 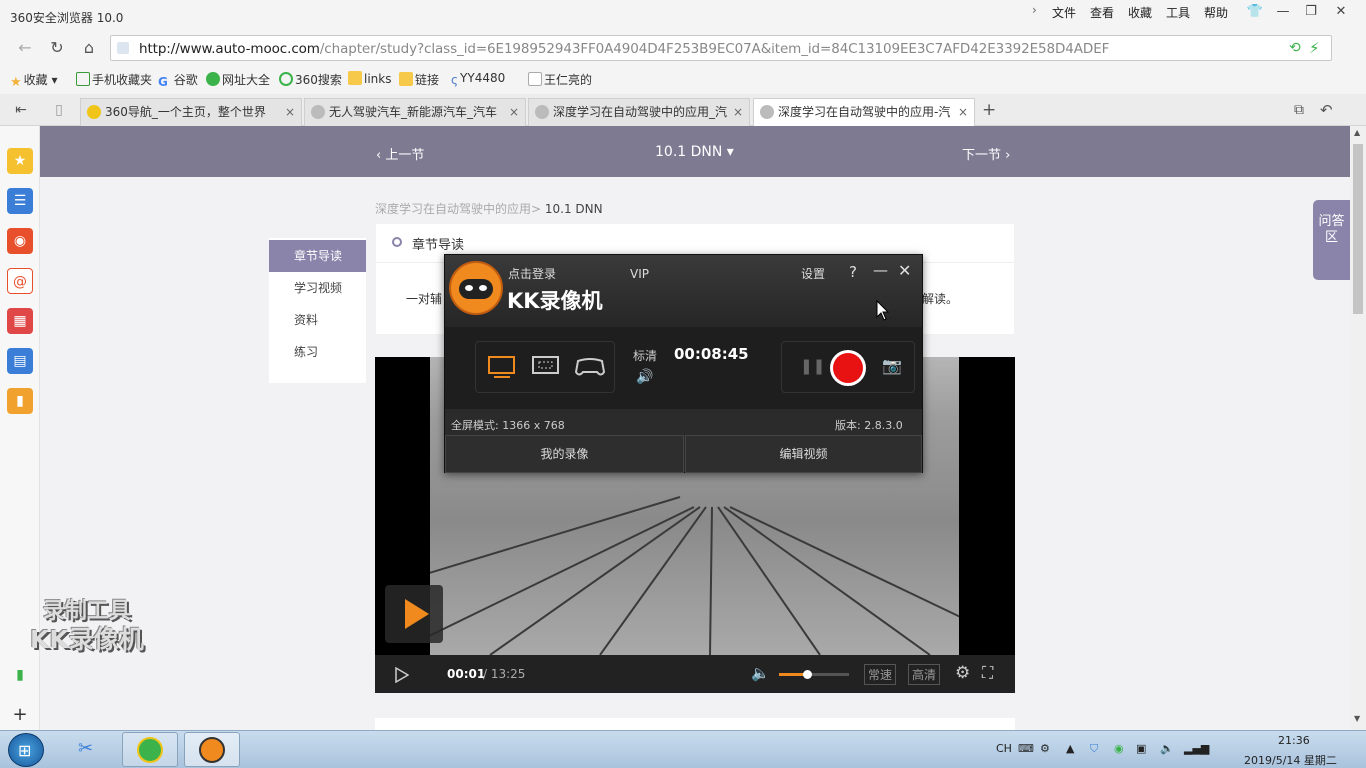 What do you see at coordinates (1331, 240) in the screenshot?
I see `qa-tab: 问答区` at bounding box center [1331, 240].